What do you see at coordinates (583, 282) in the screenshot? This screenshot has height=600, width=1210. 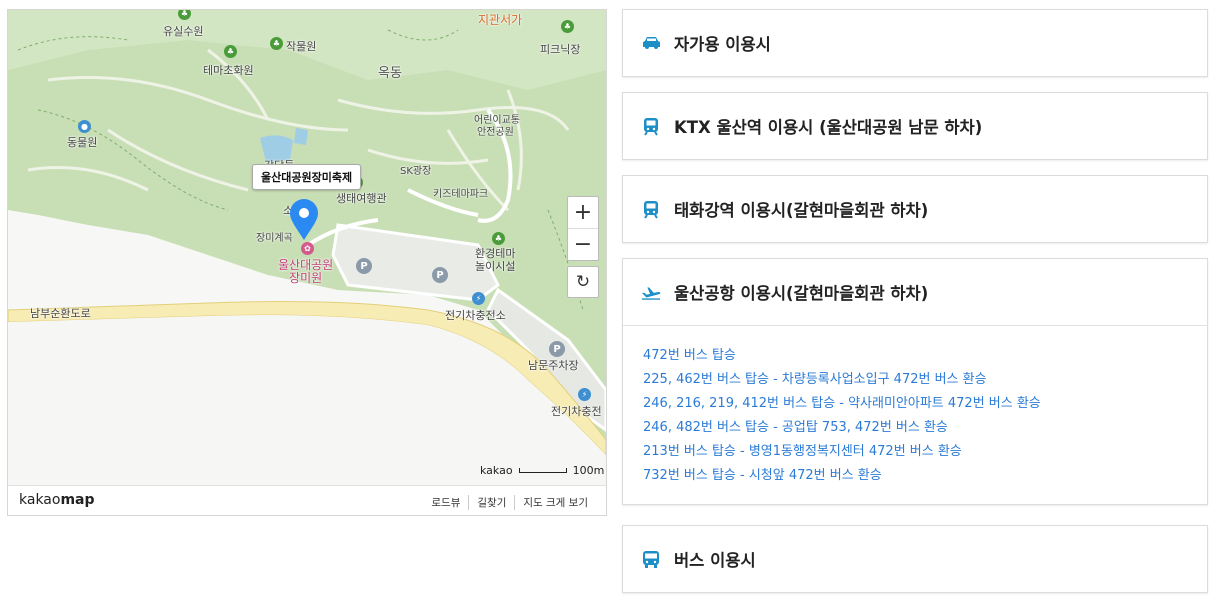 I see `reset-map-button: ↻` at bounding box center [583, 282].